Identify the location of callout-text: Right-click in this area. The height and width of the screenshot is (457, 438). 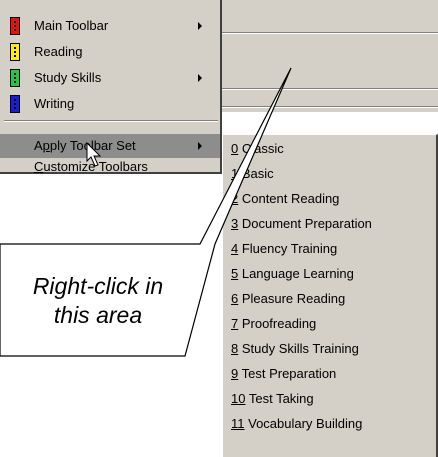
(98, 300).